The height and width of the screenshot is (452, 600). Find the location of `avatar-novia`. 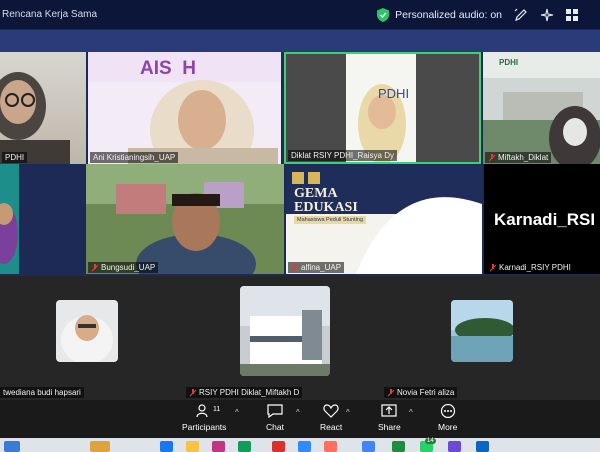

avatar-novia is located at coordinates (482, 331).